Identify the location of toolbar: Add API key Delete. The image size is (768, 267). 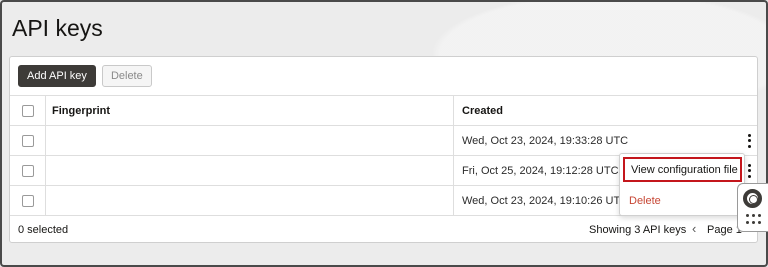
(85, 76).